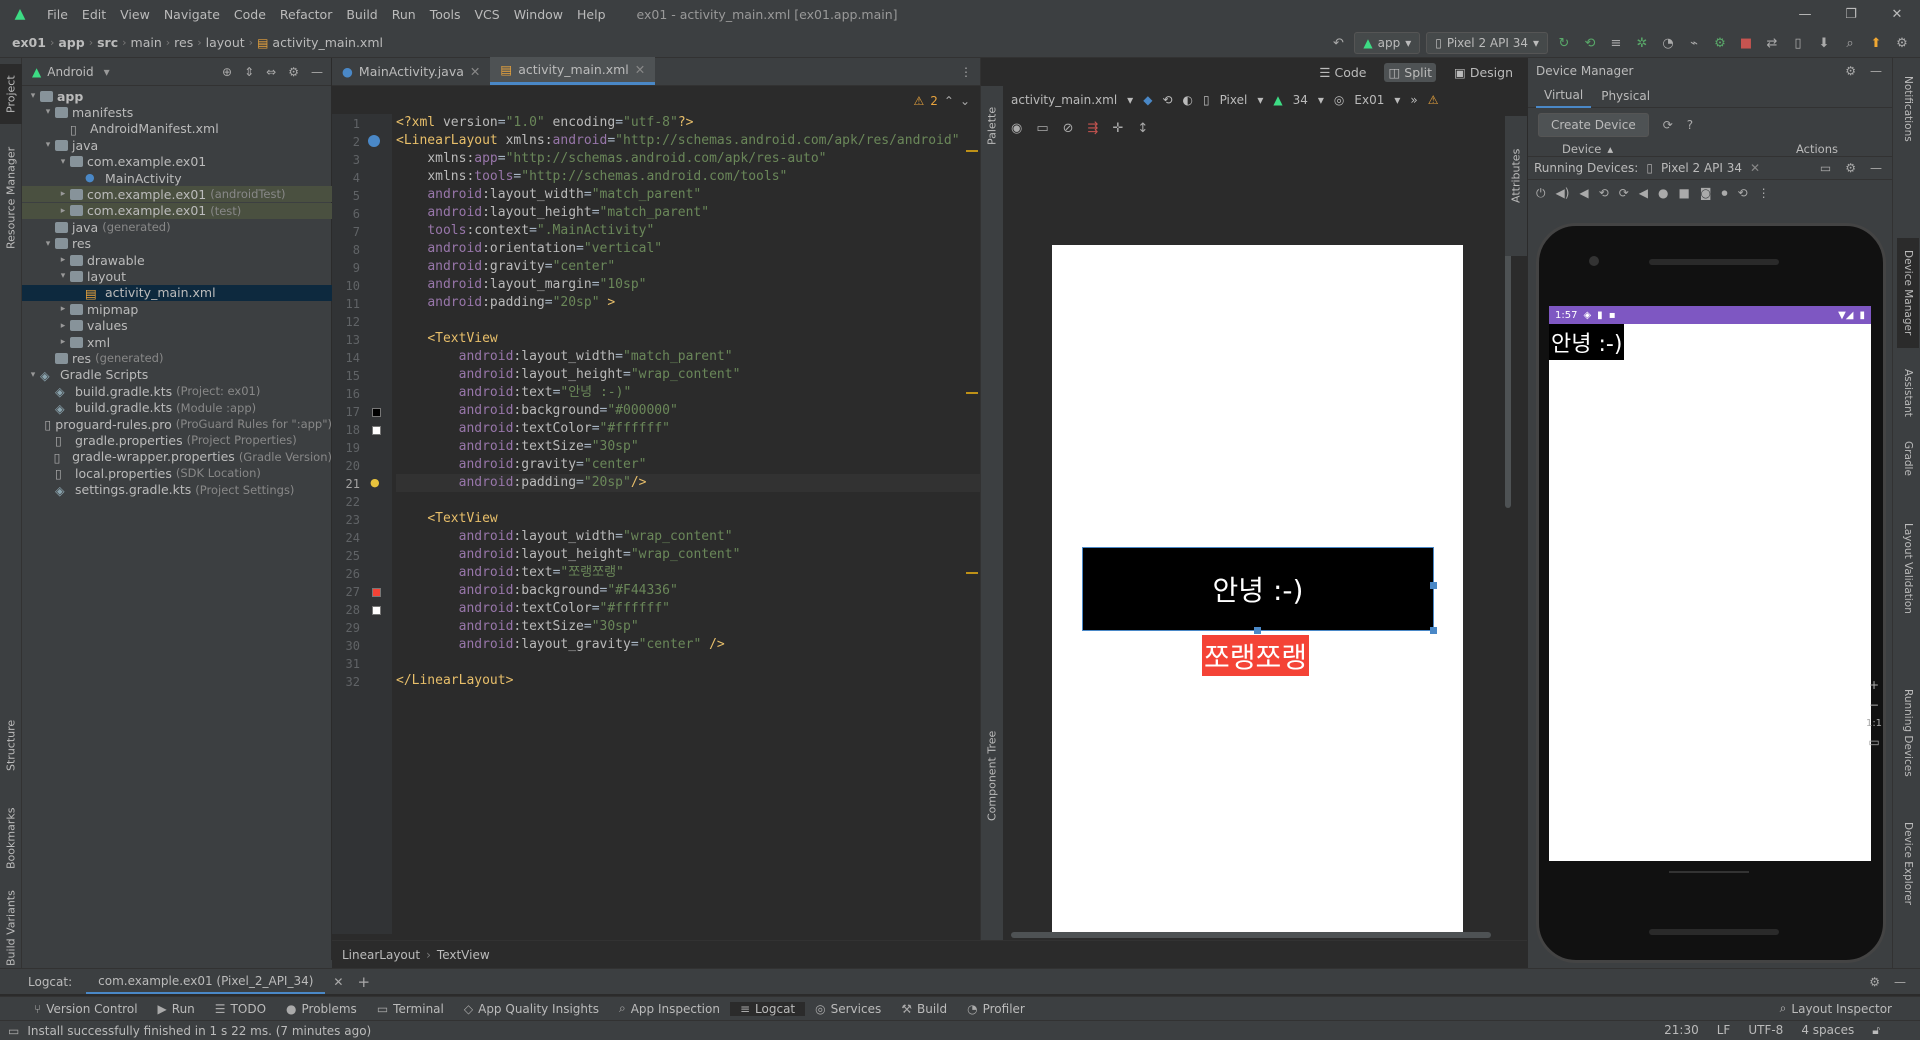 Image resolution: width=1920 pixels, height=1040 pixels. Describe the element at coordinates (1874, 723) in the screenshot. I see `zoom-1-1-button: 1:1` at that location.